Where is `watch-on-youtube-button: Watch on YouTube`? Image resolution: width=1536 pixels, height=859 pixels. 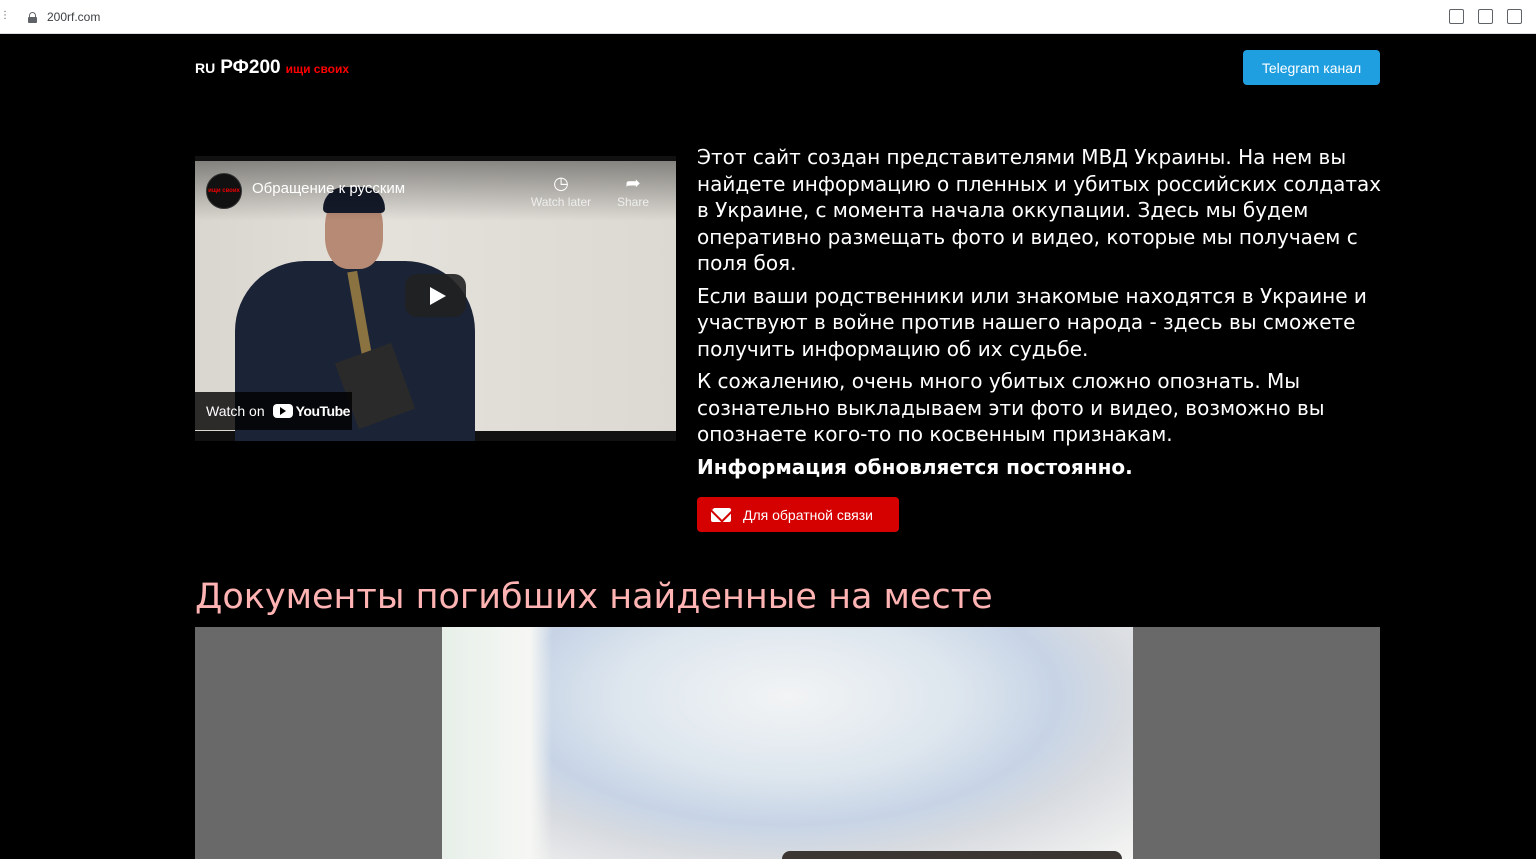
watch-on-youtube-button: Watch on YouTube is located at coordinates (273, 411).